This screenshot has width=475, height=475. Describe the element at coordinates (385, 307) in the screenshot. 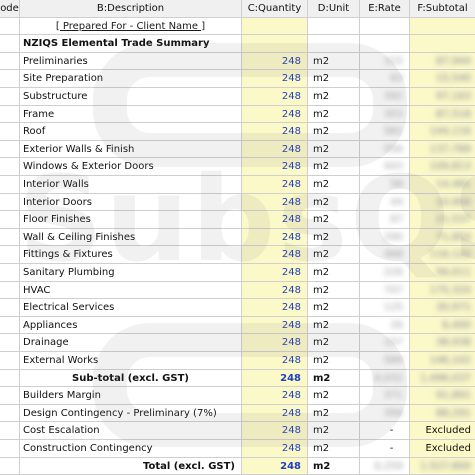

I see `rate-cell: 125` at that location.